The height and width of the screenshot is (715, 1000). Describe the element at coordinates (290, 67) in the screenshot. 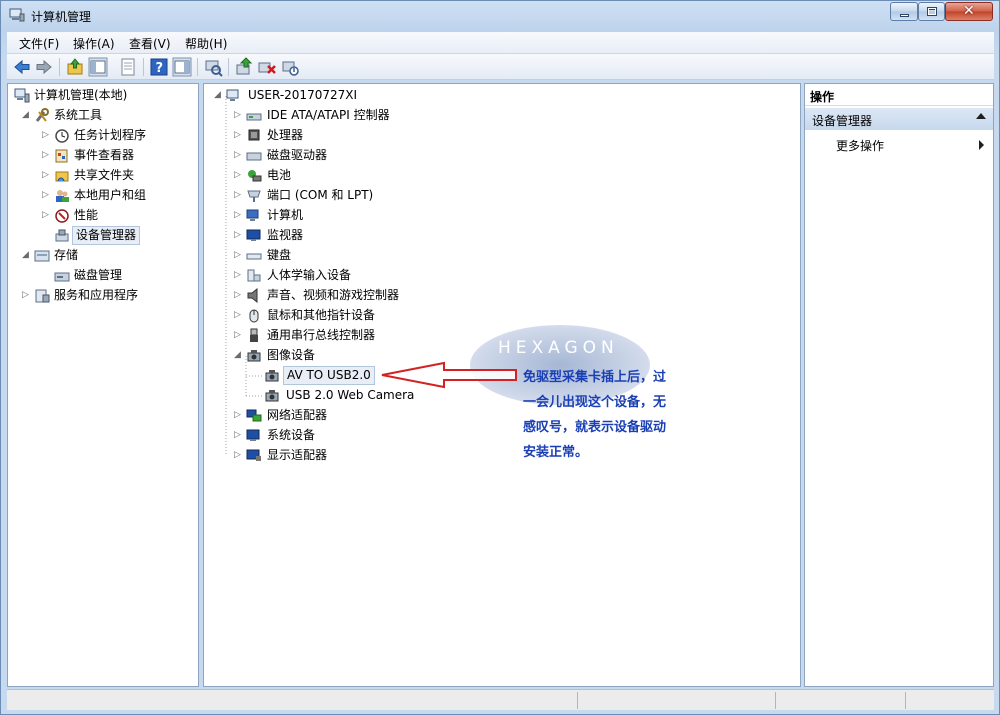

I see `disable-icon` at that location.